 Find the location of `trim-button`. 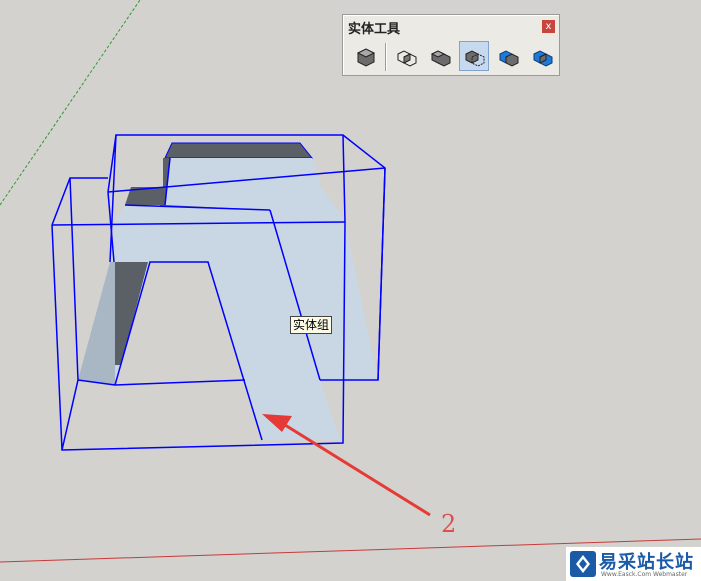

trim-button is located at coordinates (508, 56).